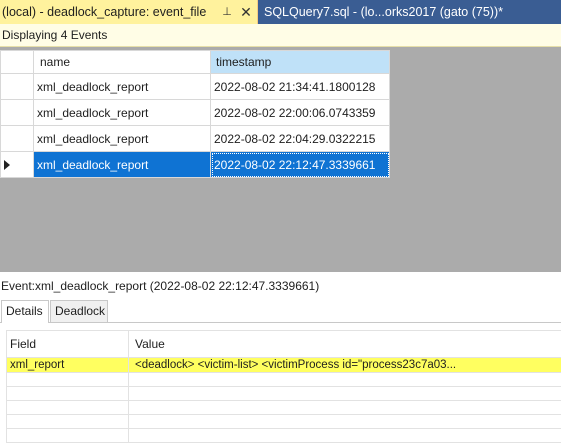  What do you see at coordinates (246, 12) in the screenshot?
I see `close-icon: ✕` at bounding box center [246, 12].